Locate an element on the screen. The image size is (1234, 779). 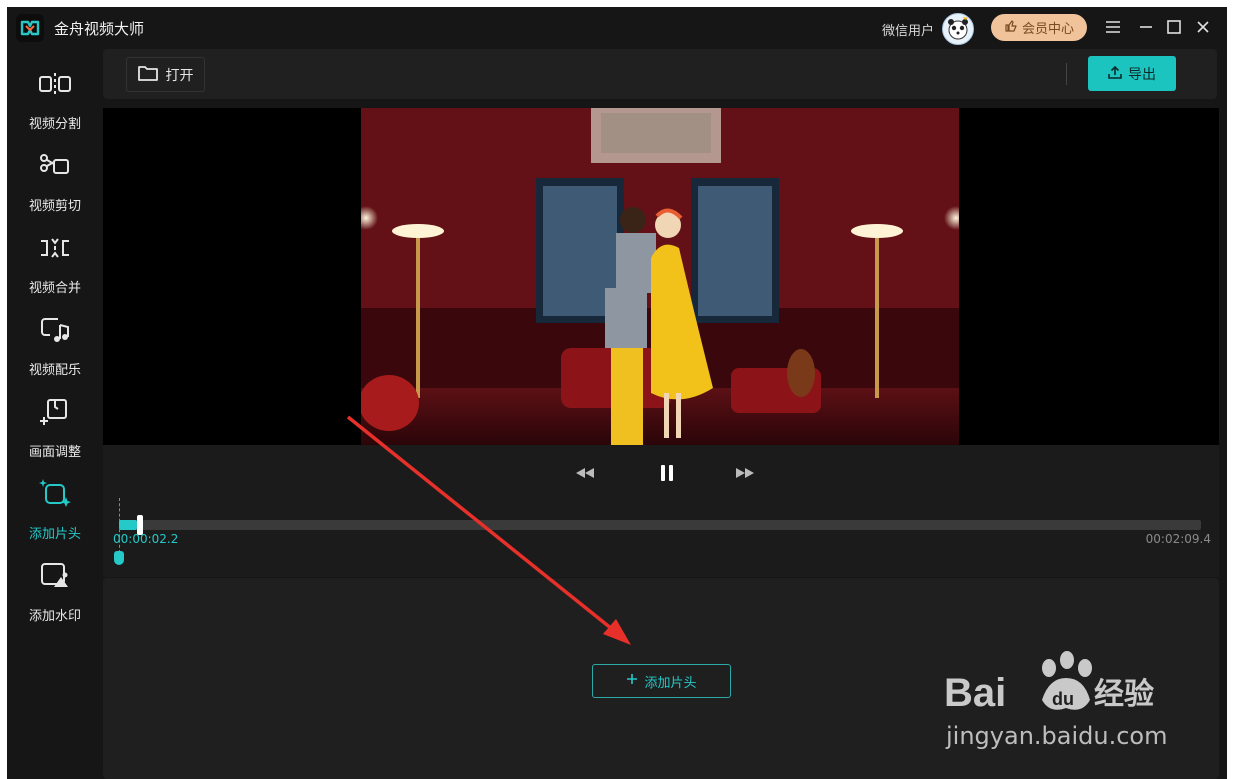
image-watermark-icon is located at coordinates (55, 576).